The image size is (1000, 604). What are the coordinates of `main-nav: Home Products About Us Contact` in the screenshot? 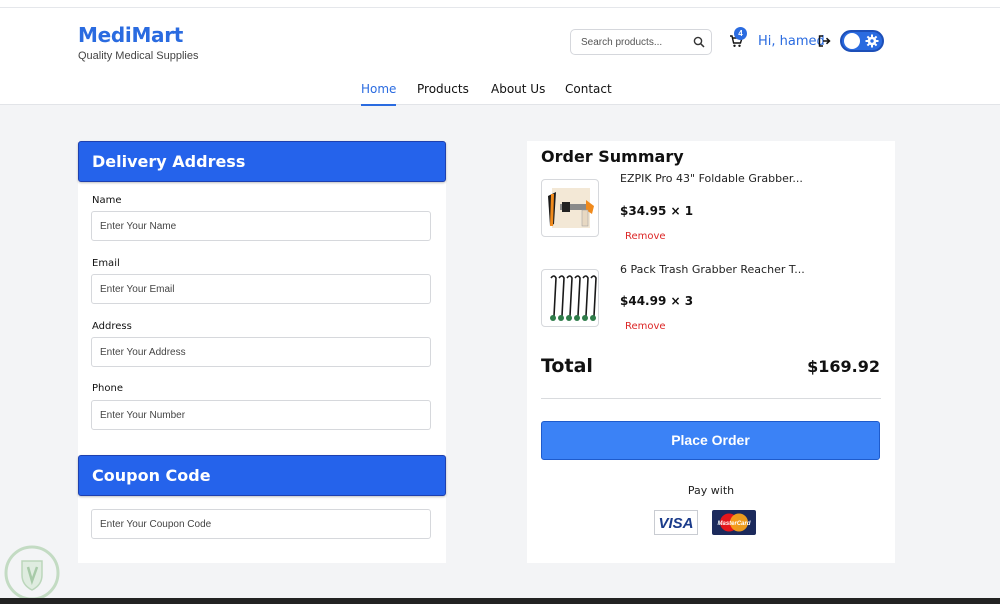 It's located at (500, 94).